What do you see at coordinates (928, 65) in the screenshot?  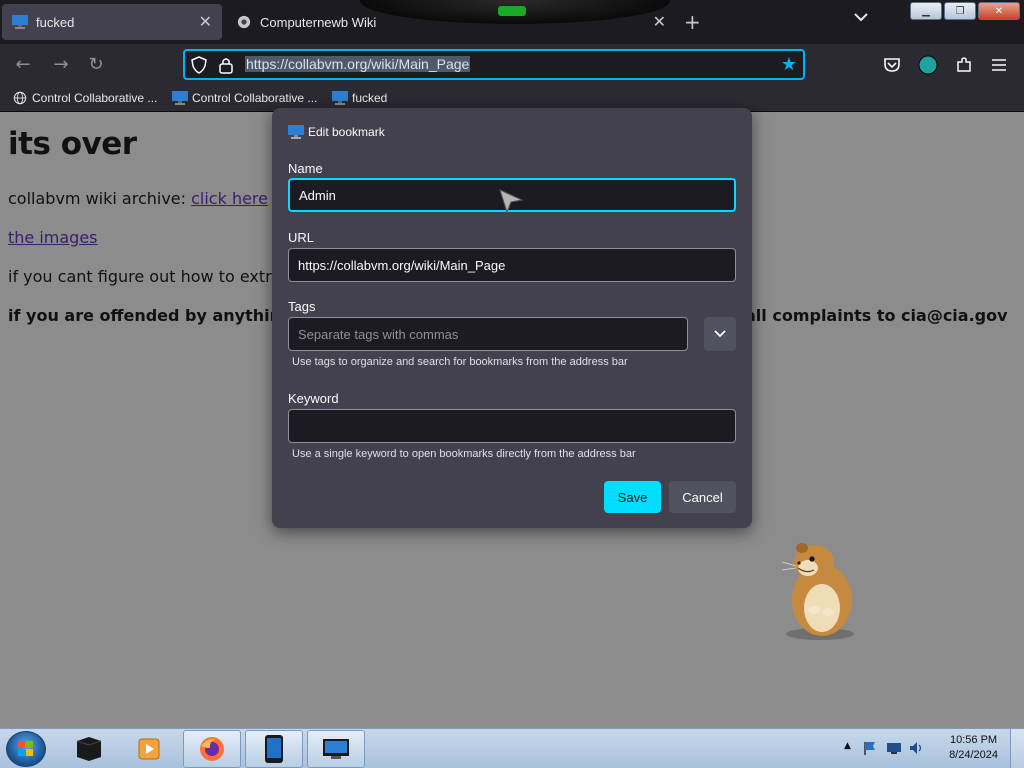 I see `account-avatar-icon` at bounding box center [928, 65].